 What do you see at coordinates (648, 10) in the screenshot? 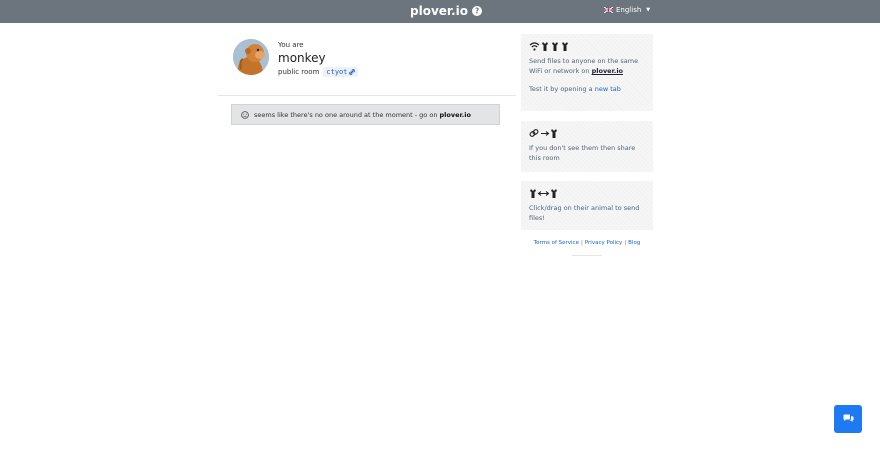
I see `caret-down-icon: ▼` at bounding box center [648, 10].